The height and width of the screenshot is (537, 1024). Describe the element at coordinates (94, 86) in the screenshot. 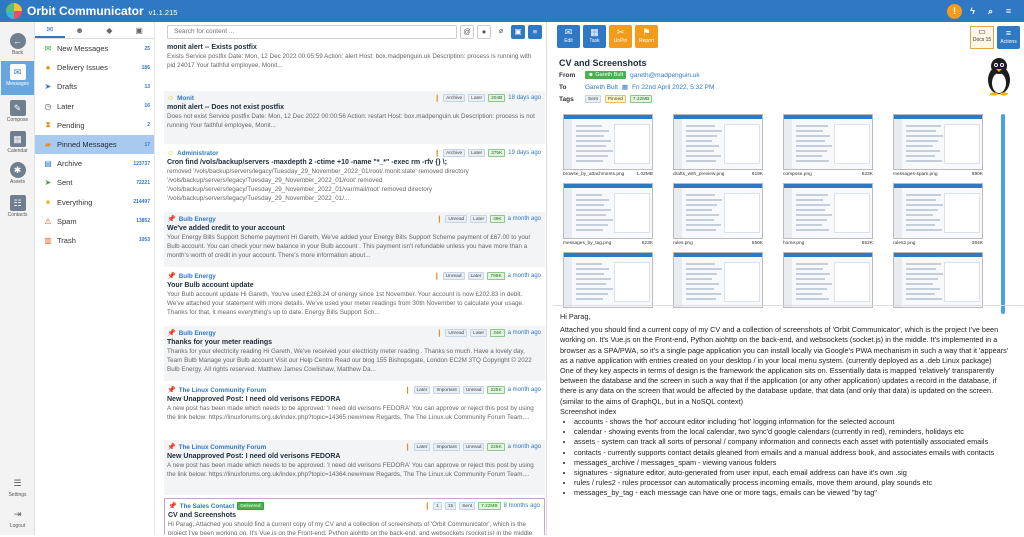

I see `folder-drafts: ➤ Drafts 13` at that location.